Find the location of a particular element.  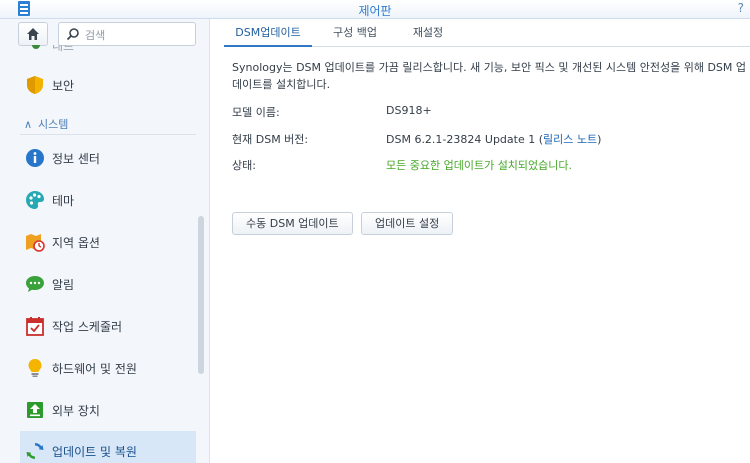

info-icon is located at coordinates (35, 158).